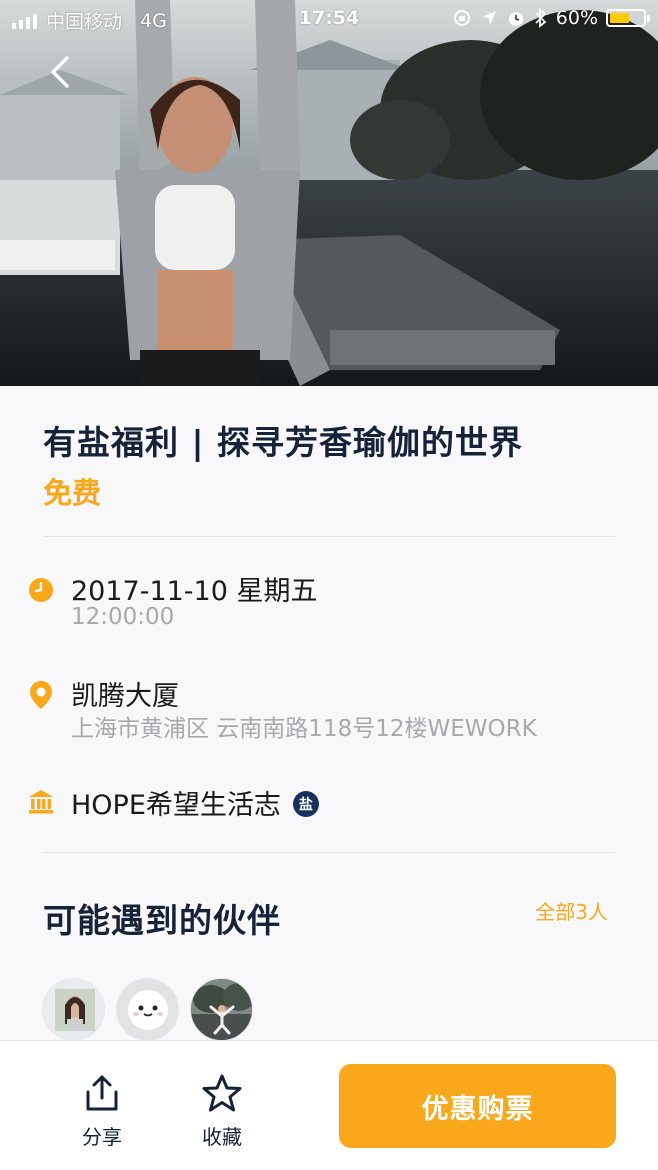 Image resolution: width=658 pixels, height=1170 pixels. Describe the element at coordinates (488, 18) in the screenshot. I see `location-arrow-icon` at that location.